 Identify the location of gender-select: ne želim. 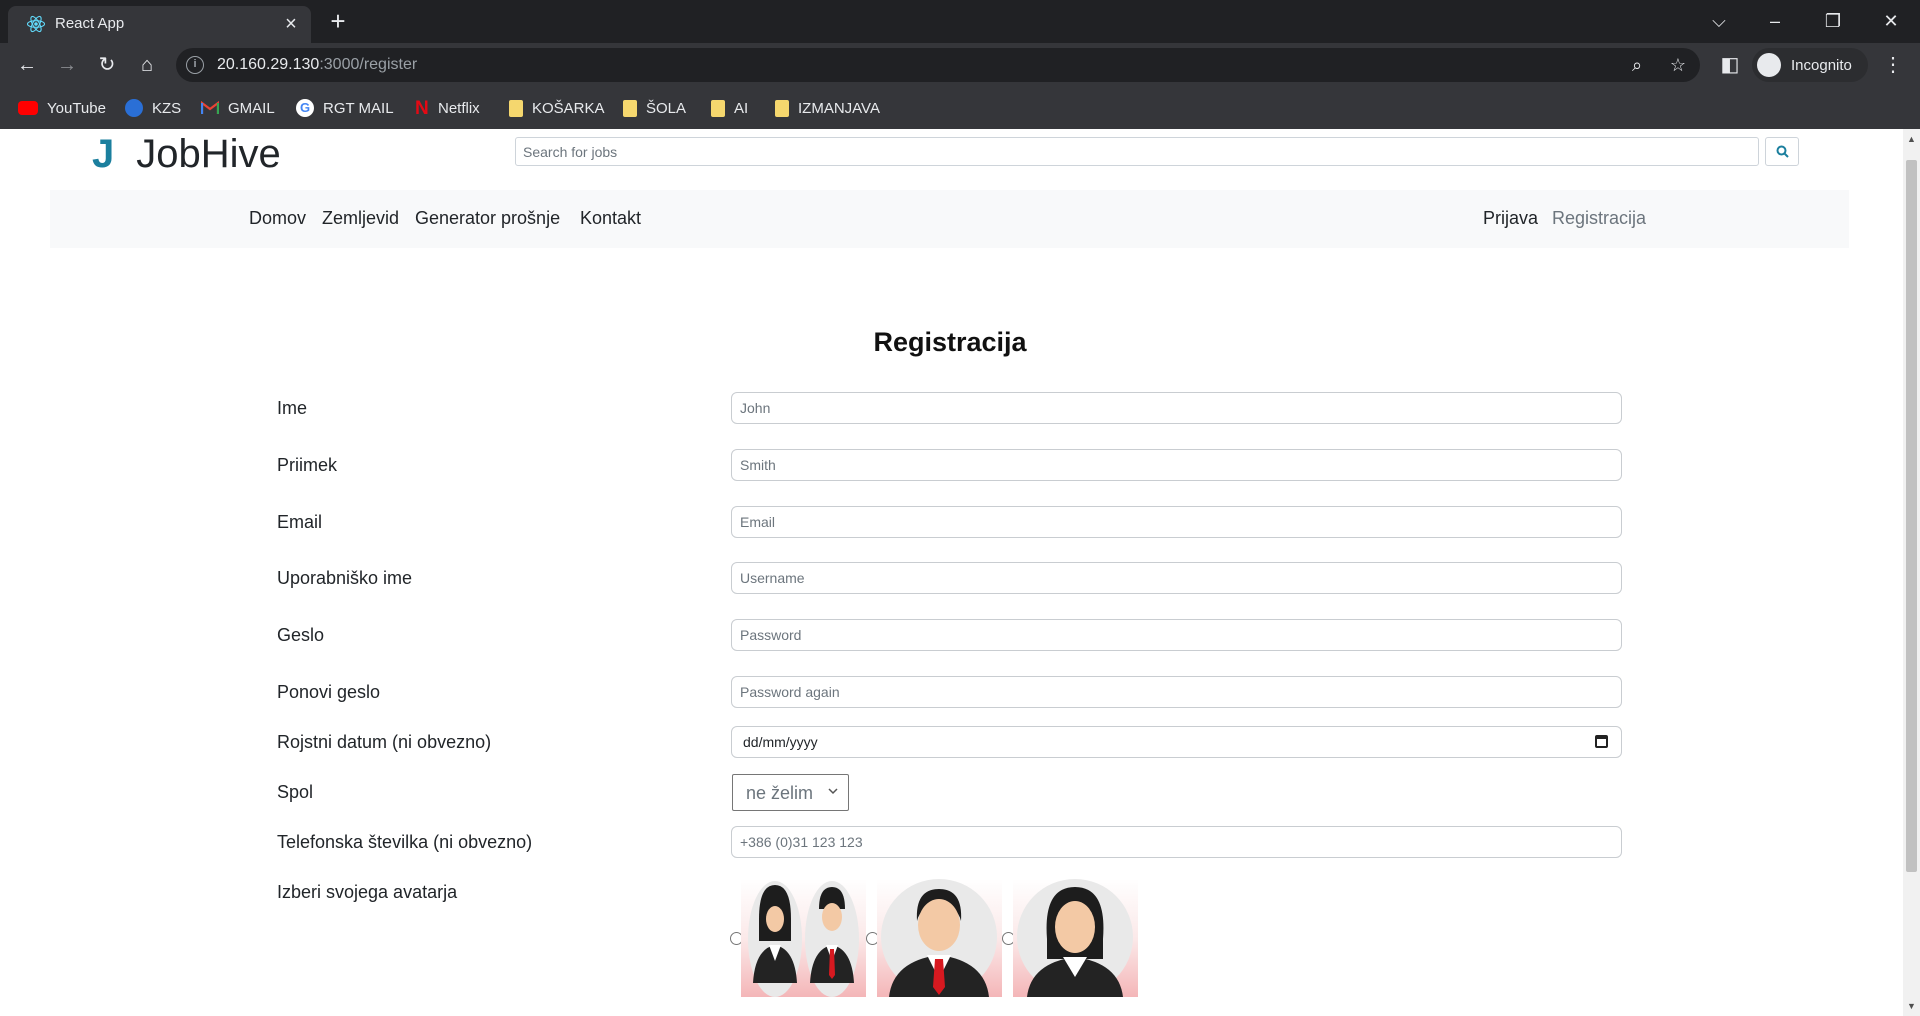
(790, 792).